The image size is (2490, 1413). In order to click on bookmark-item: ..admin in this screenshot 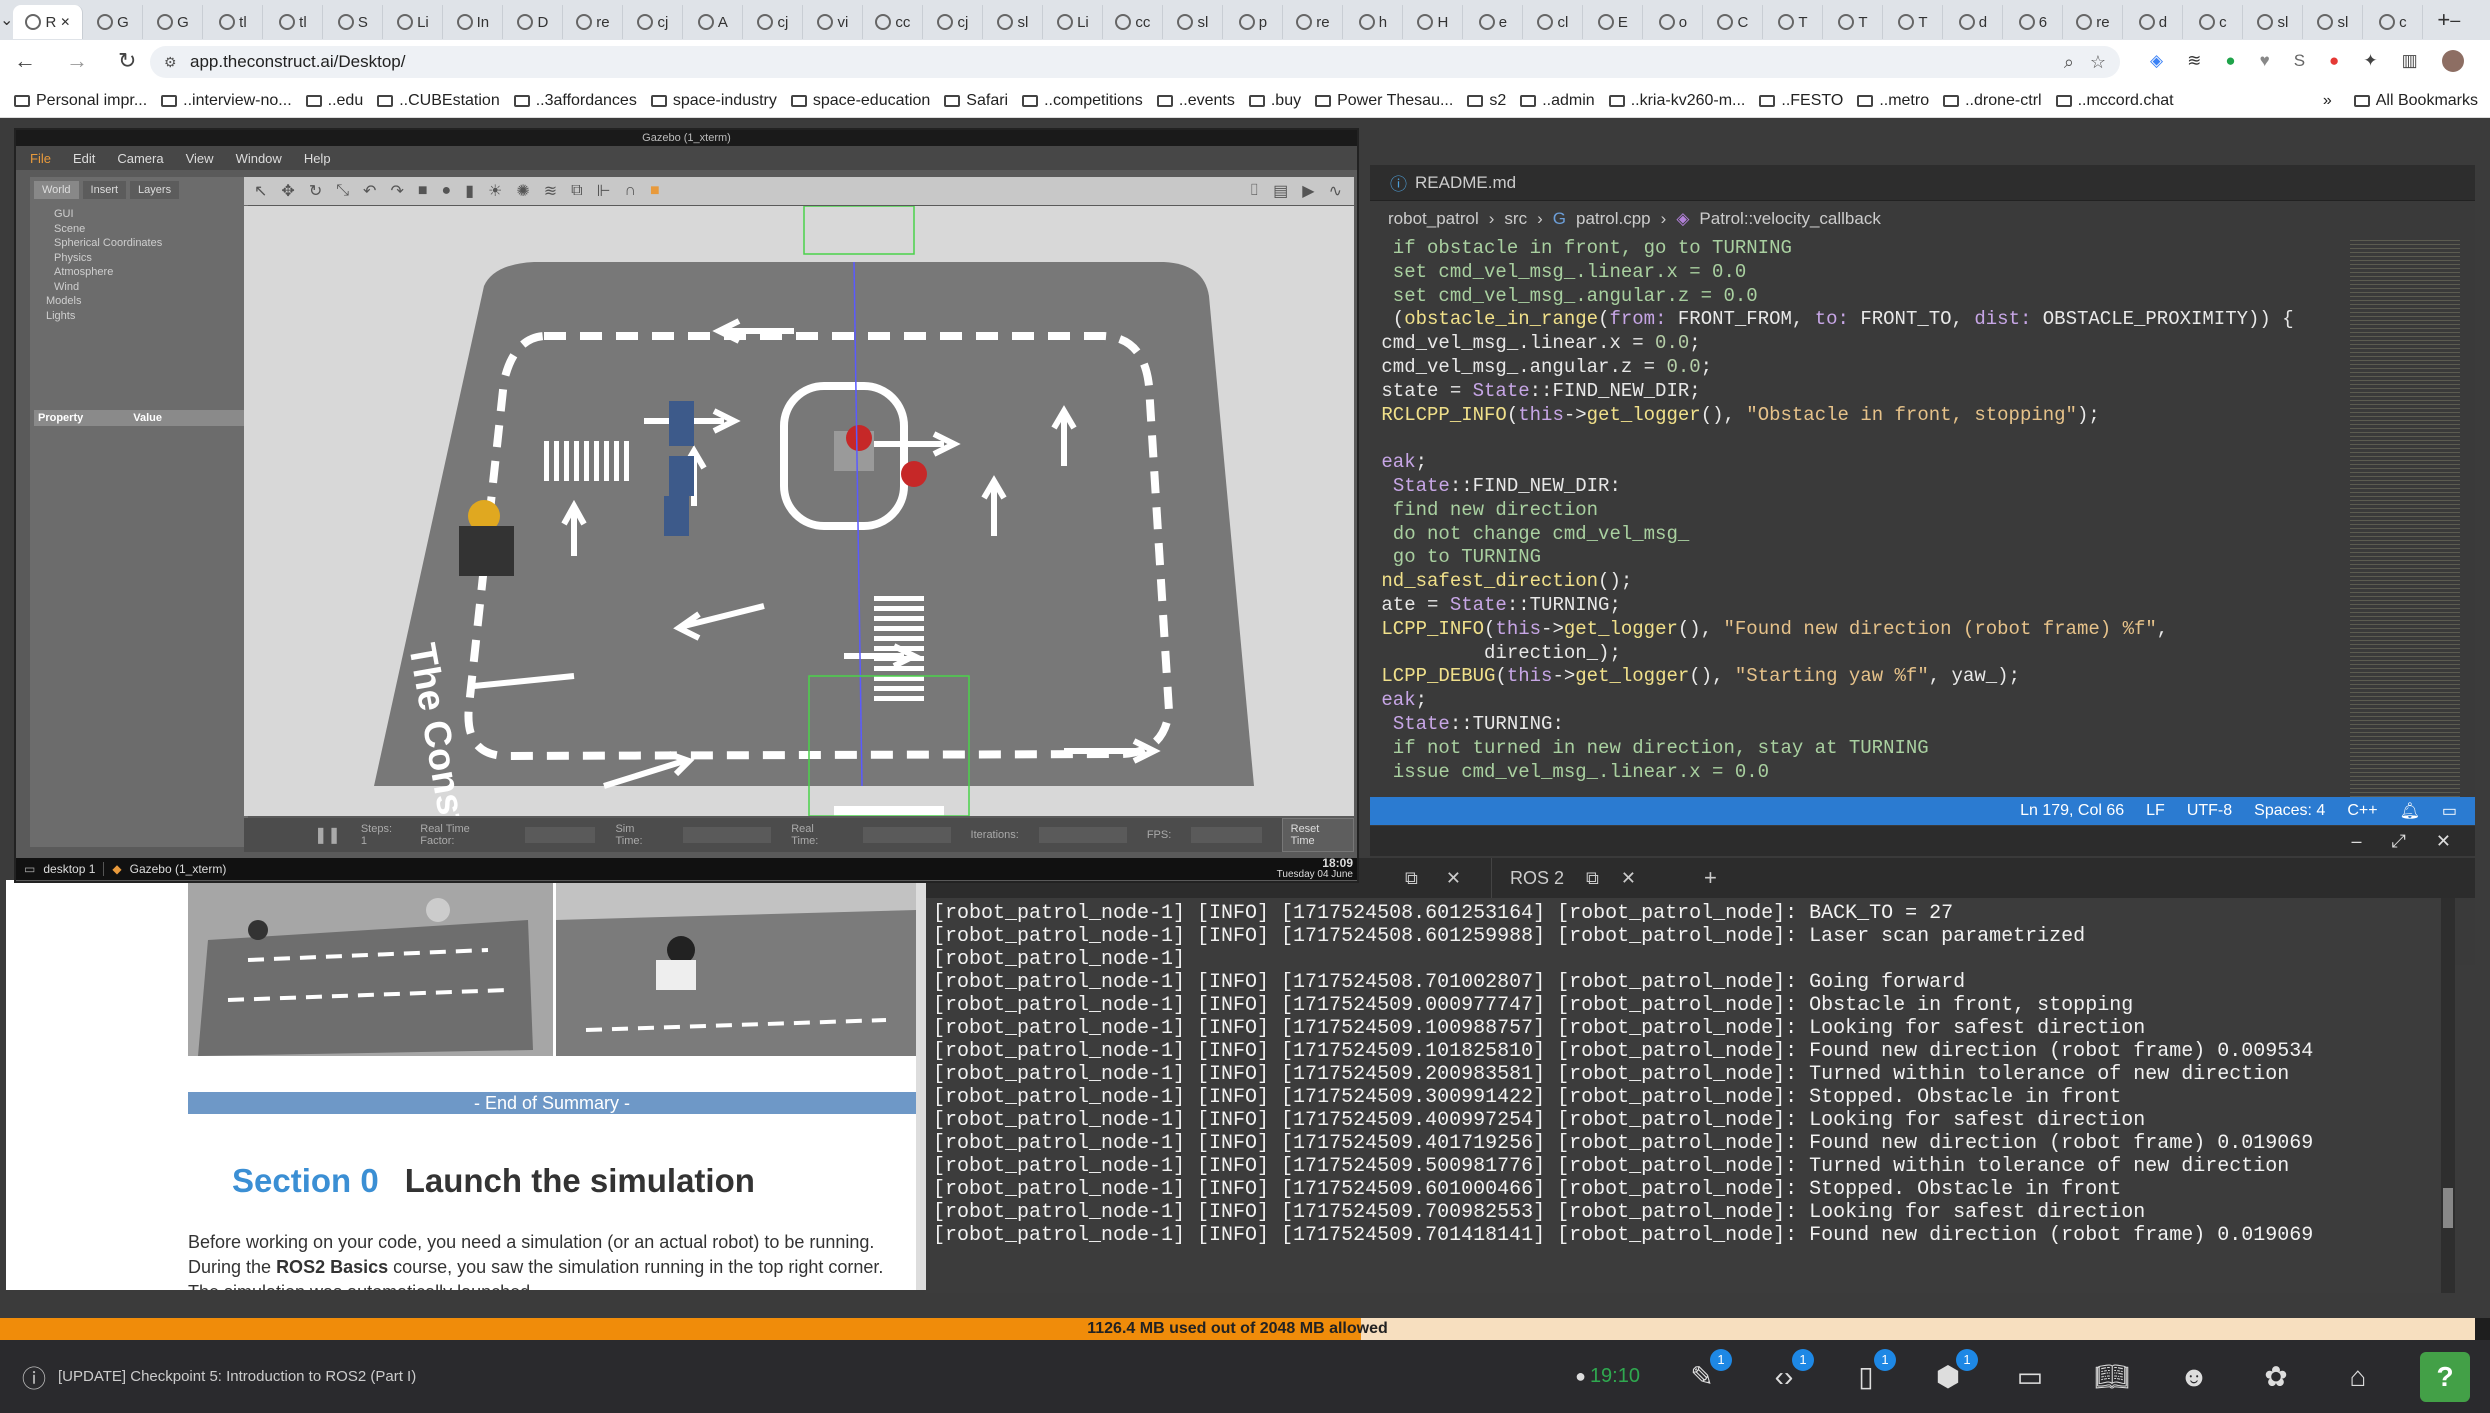, I will do `click(1557, 101)`.